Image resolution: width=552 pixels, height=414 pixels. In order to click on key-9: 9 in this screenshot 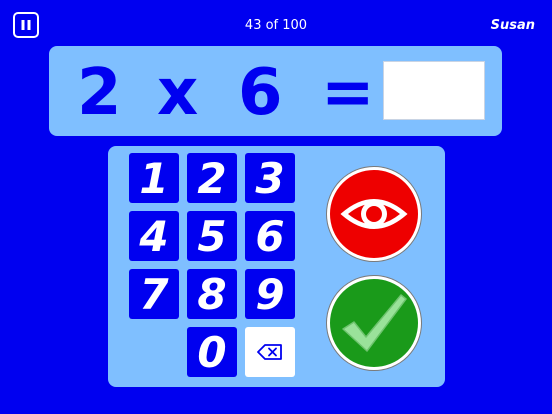, I will do `click(270, 294)`.